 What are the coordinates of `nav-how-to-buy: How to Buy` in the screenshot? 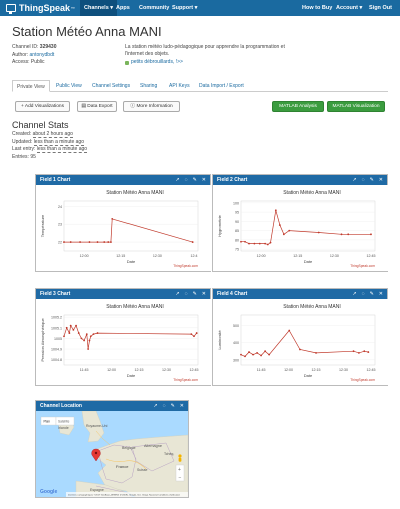 It's located at (317, 8).